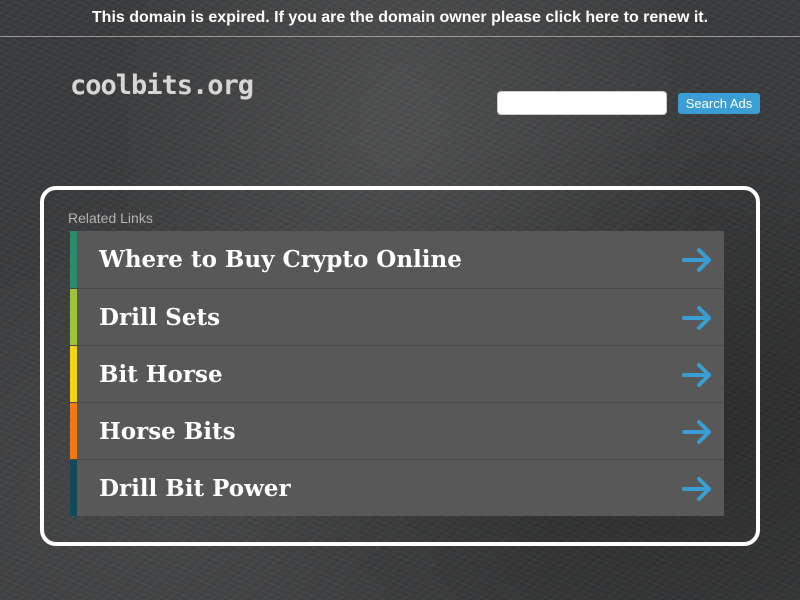  Describe the element at coordinates (397, 430) in the screenshot. I see `related-link-3: Horse Bits` at that location.